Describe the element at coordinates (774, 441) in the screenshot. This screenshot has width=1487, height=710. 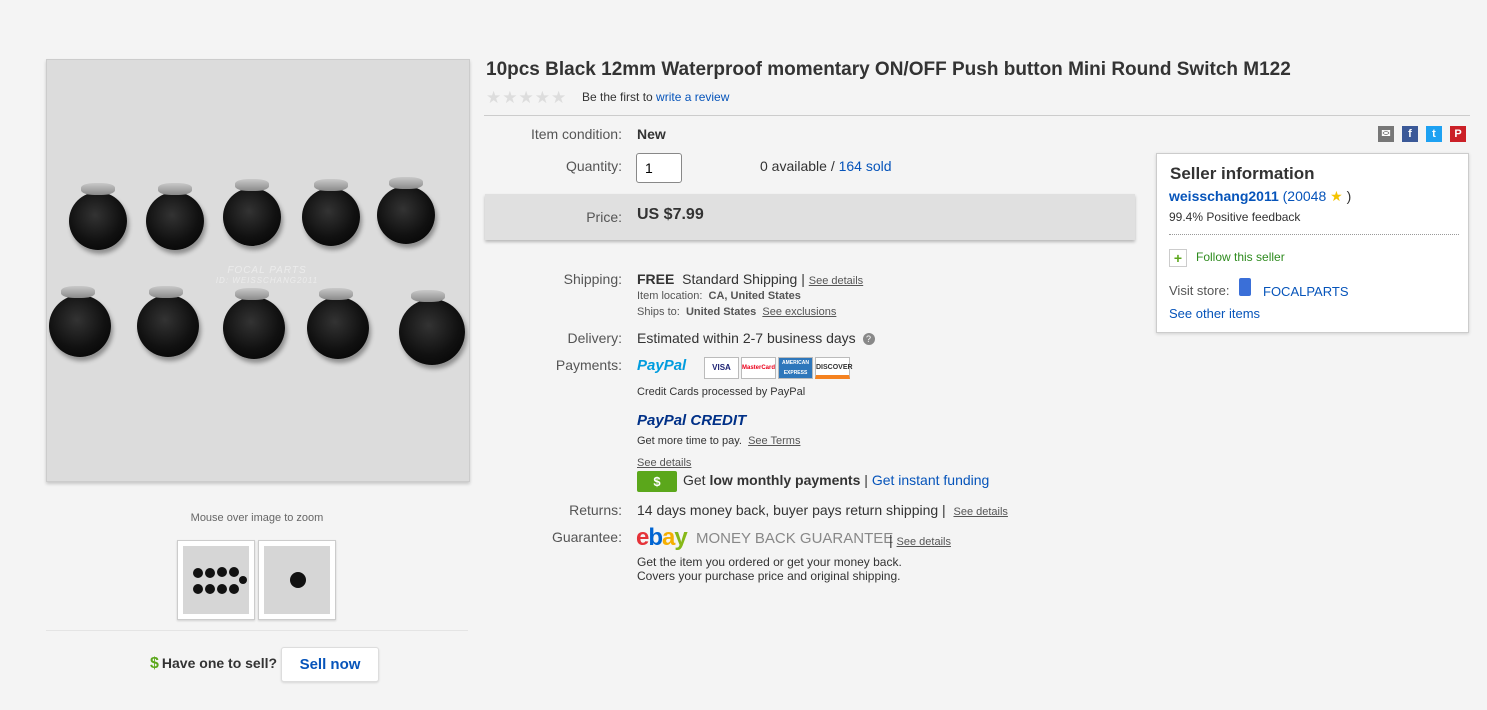
I see `see-terms-link: See Terms` at that location.